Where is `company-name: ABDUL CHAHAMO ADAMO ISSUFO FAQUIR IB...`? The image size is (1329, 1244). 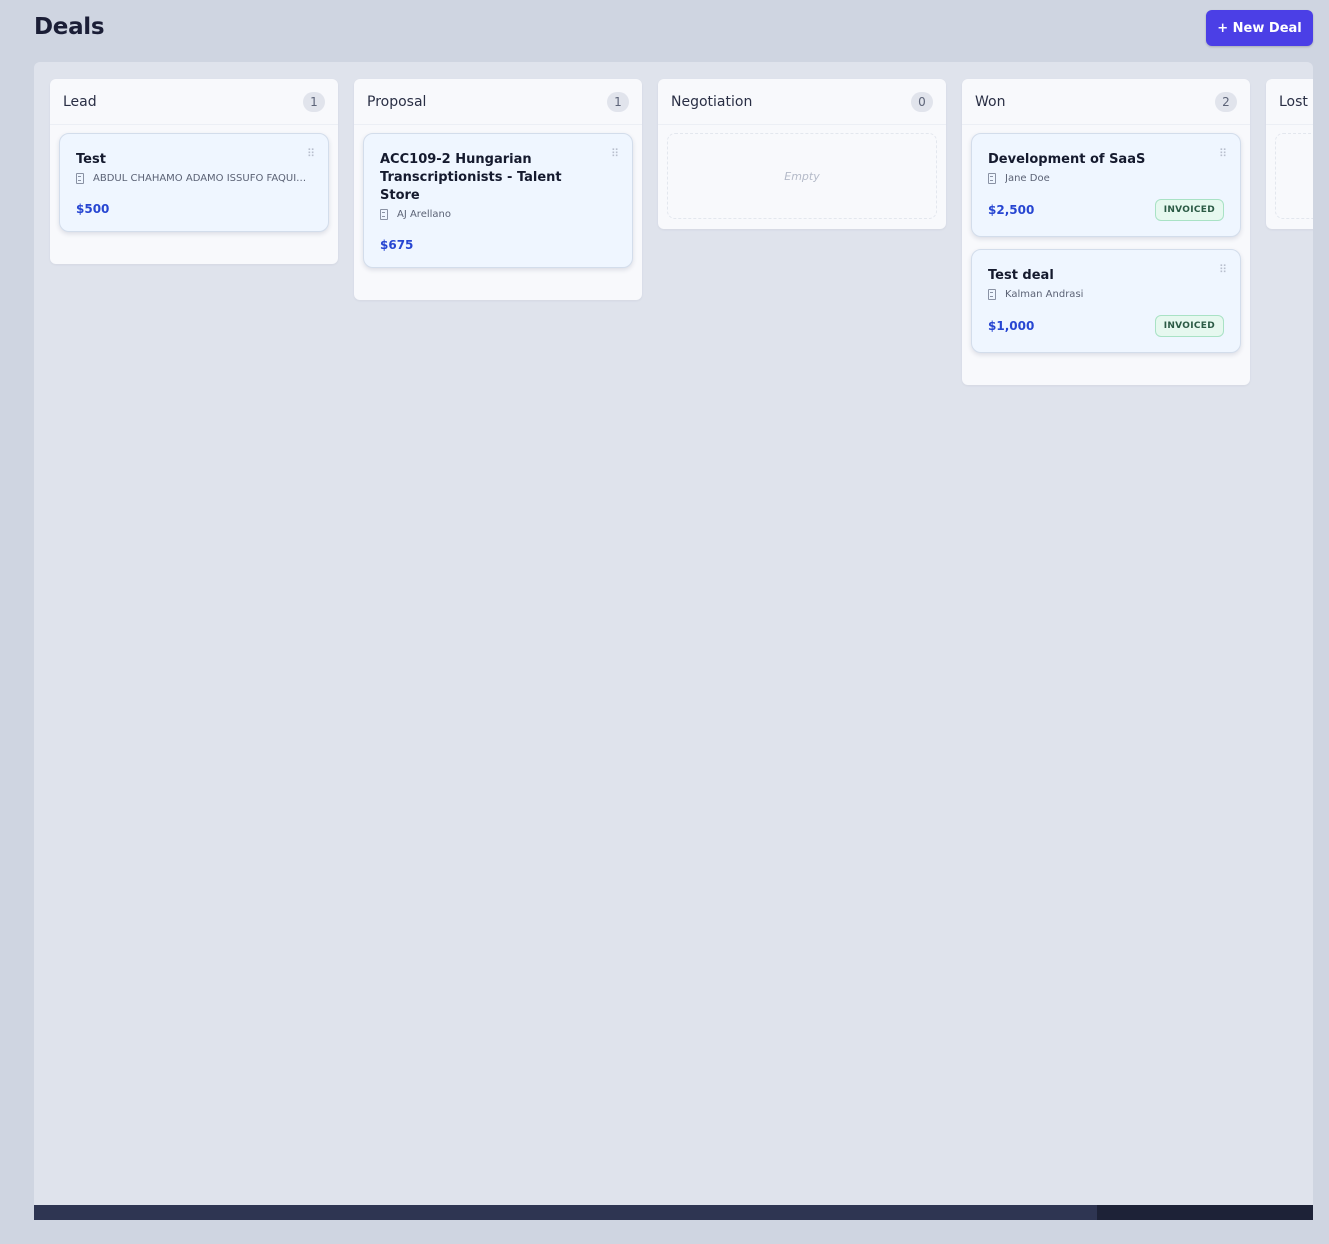 company-name: ABDUL CHAHAMO ADAMO ISSUFO FAQUIR IB... is located at coordinates (202, 178).